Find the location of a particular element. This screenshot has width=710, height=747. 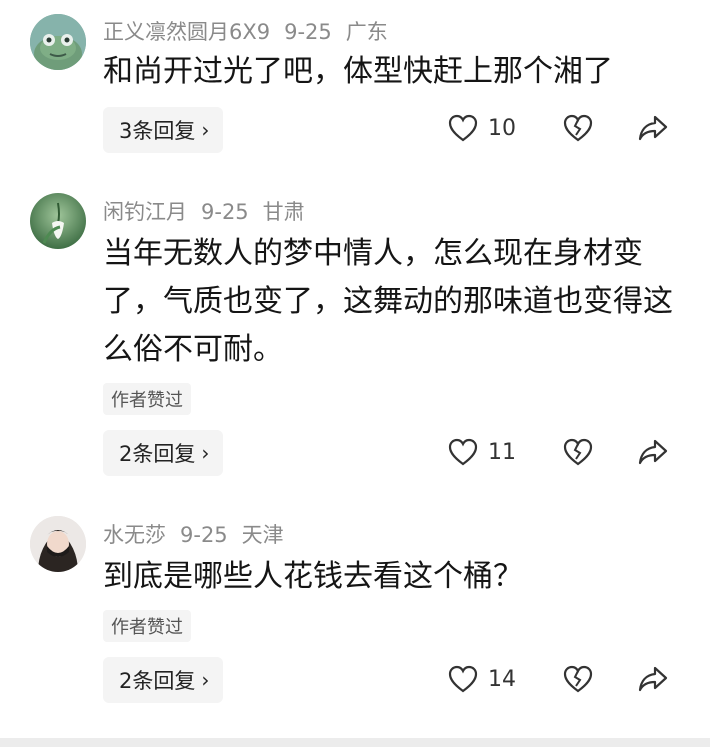

comment-meta: 闲钓江月 9-25 甘肃 is located at coordinates (211, 211).